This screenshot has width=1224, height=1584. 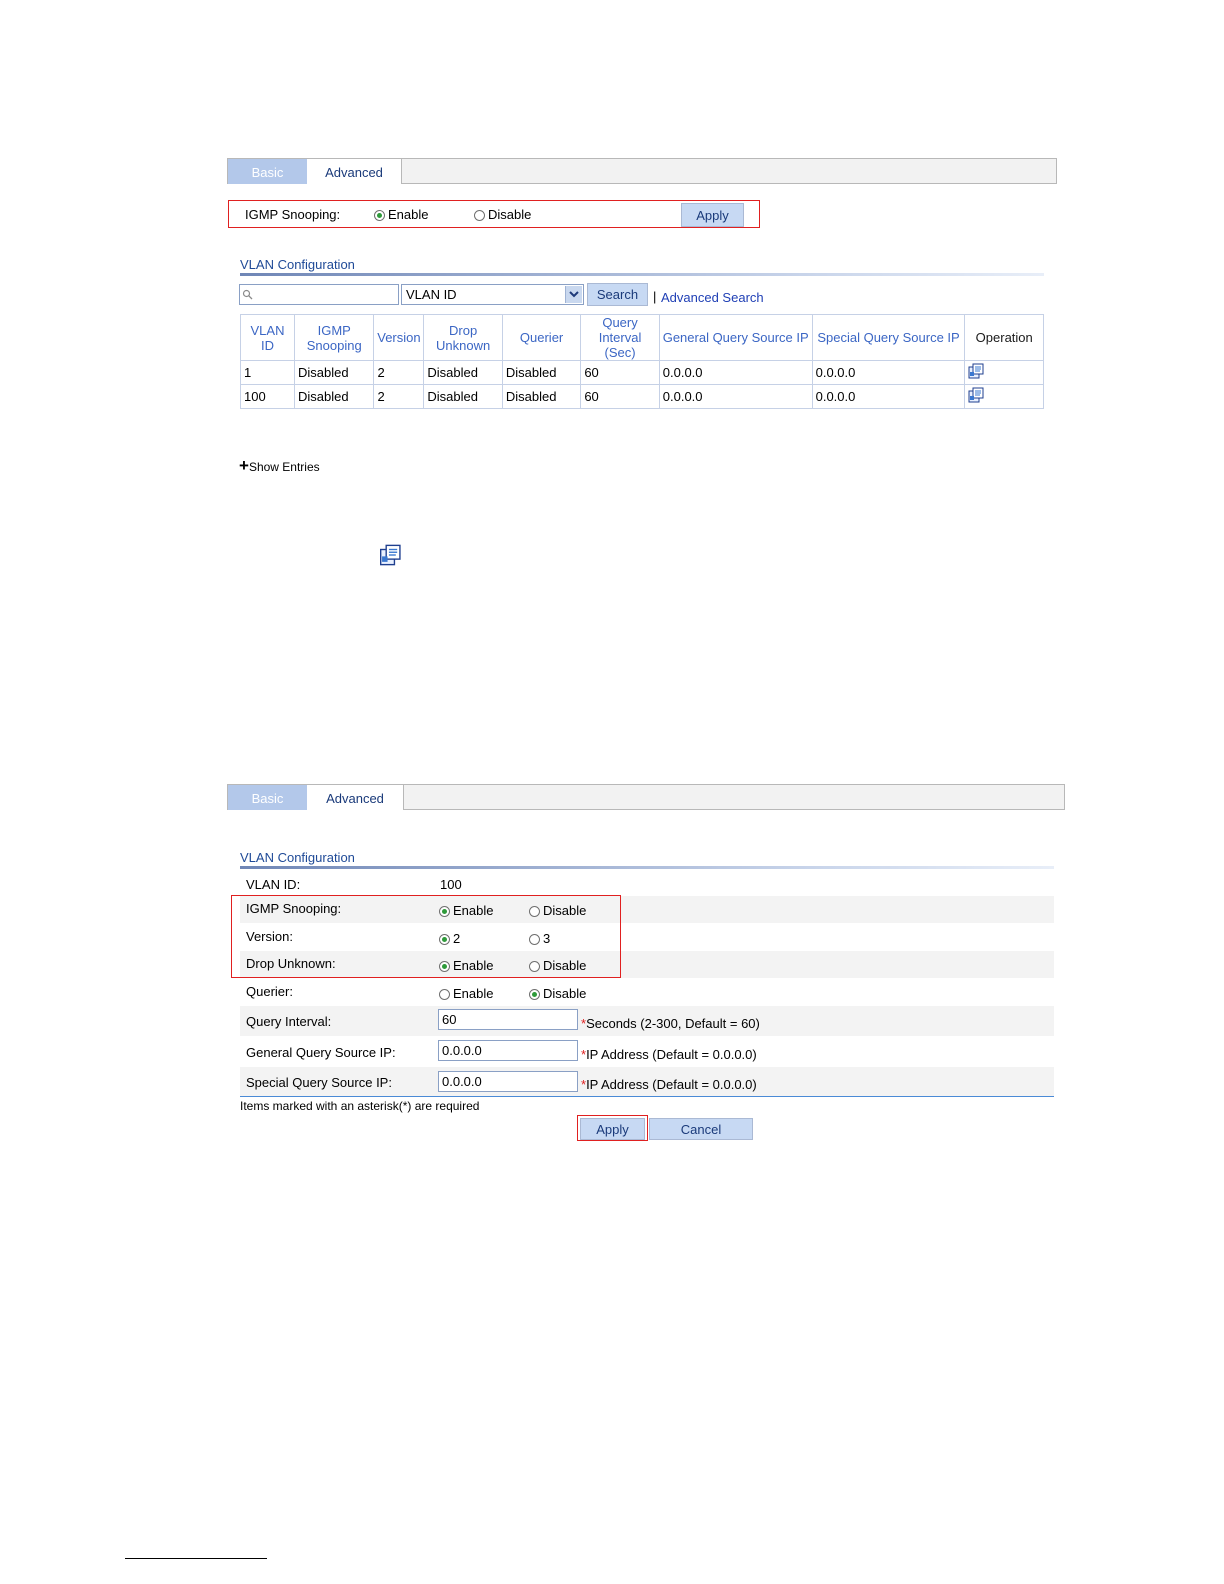 What do you see at coordinates (701, 1129) in the screenshot?
I see `cancel-button: Cancel` at bounding box center [701, 1129].